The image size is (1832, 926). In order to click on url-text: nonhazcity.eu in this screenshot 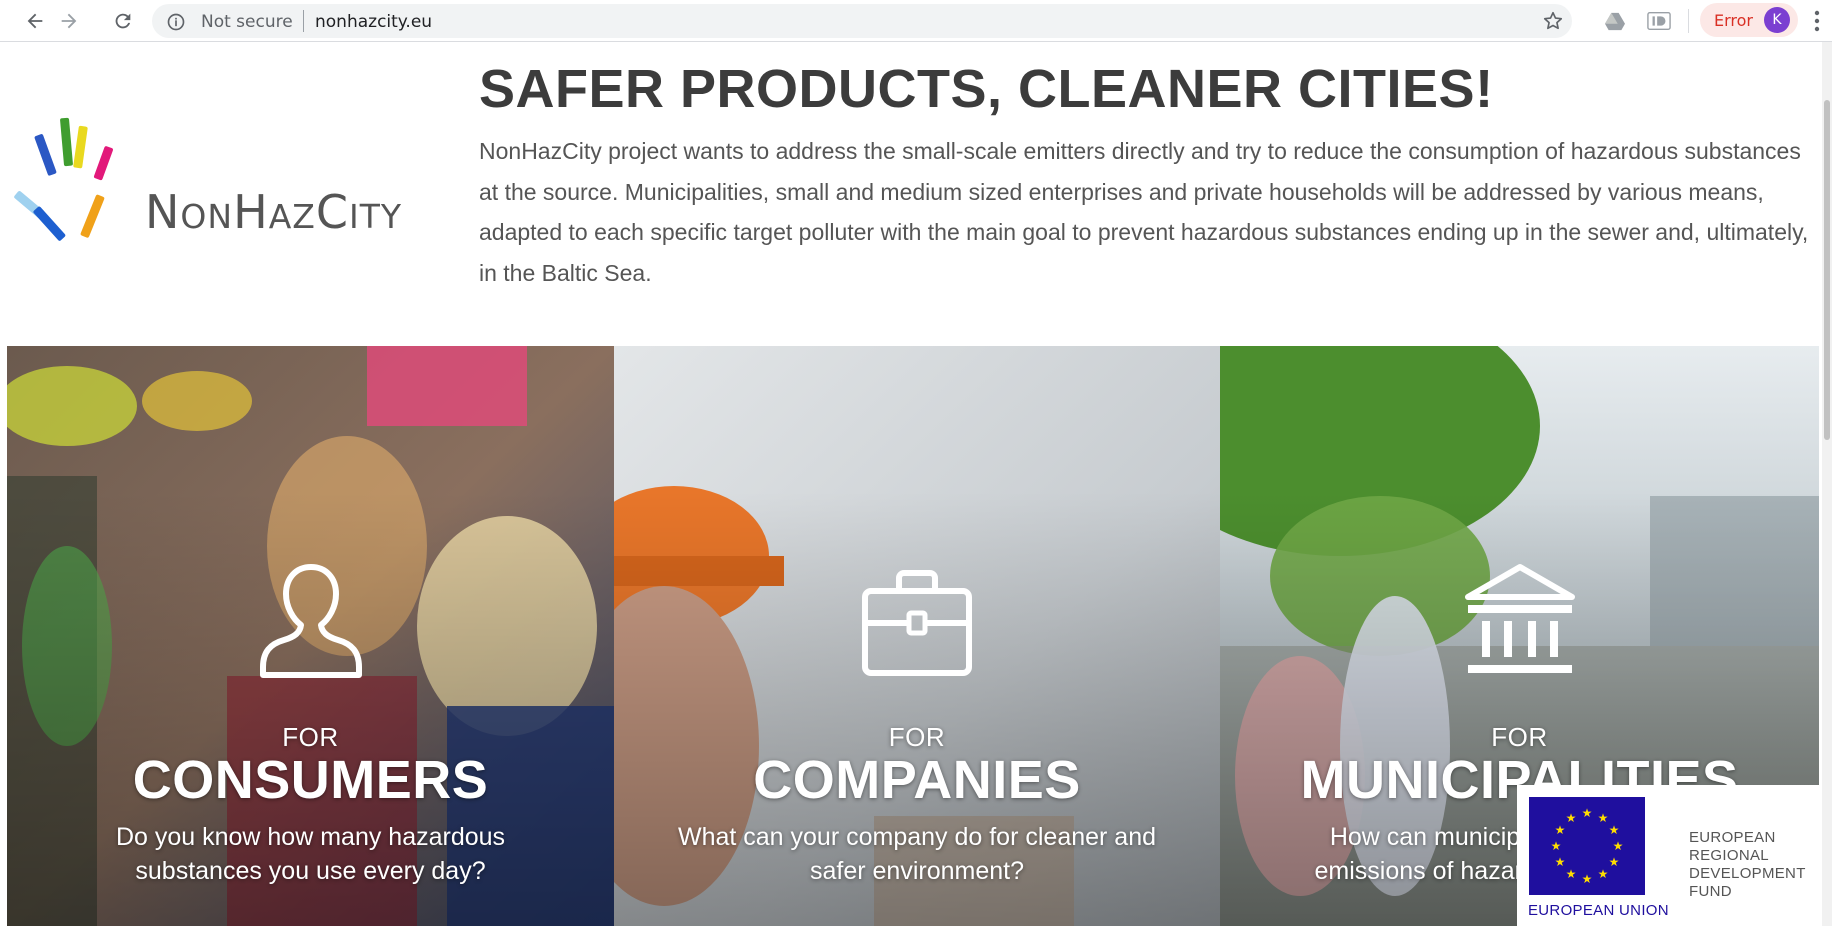, I will do `click(373, 22)`.